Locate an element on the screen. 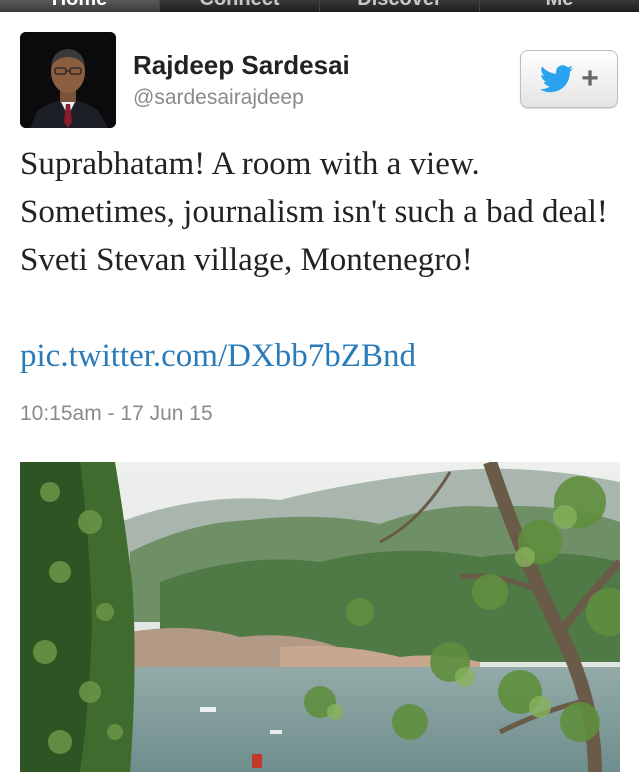 The image size is (639, 772). author-handle: @sardesairajdeep is located at coordinates (218, 98).